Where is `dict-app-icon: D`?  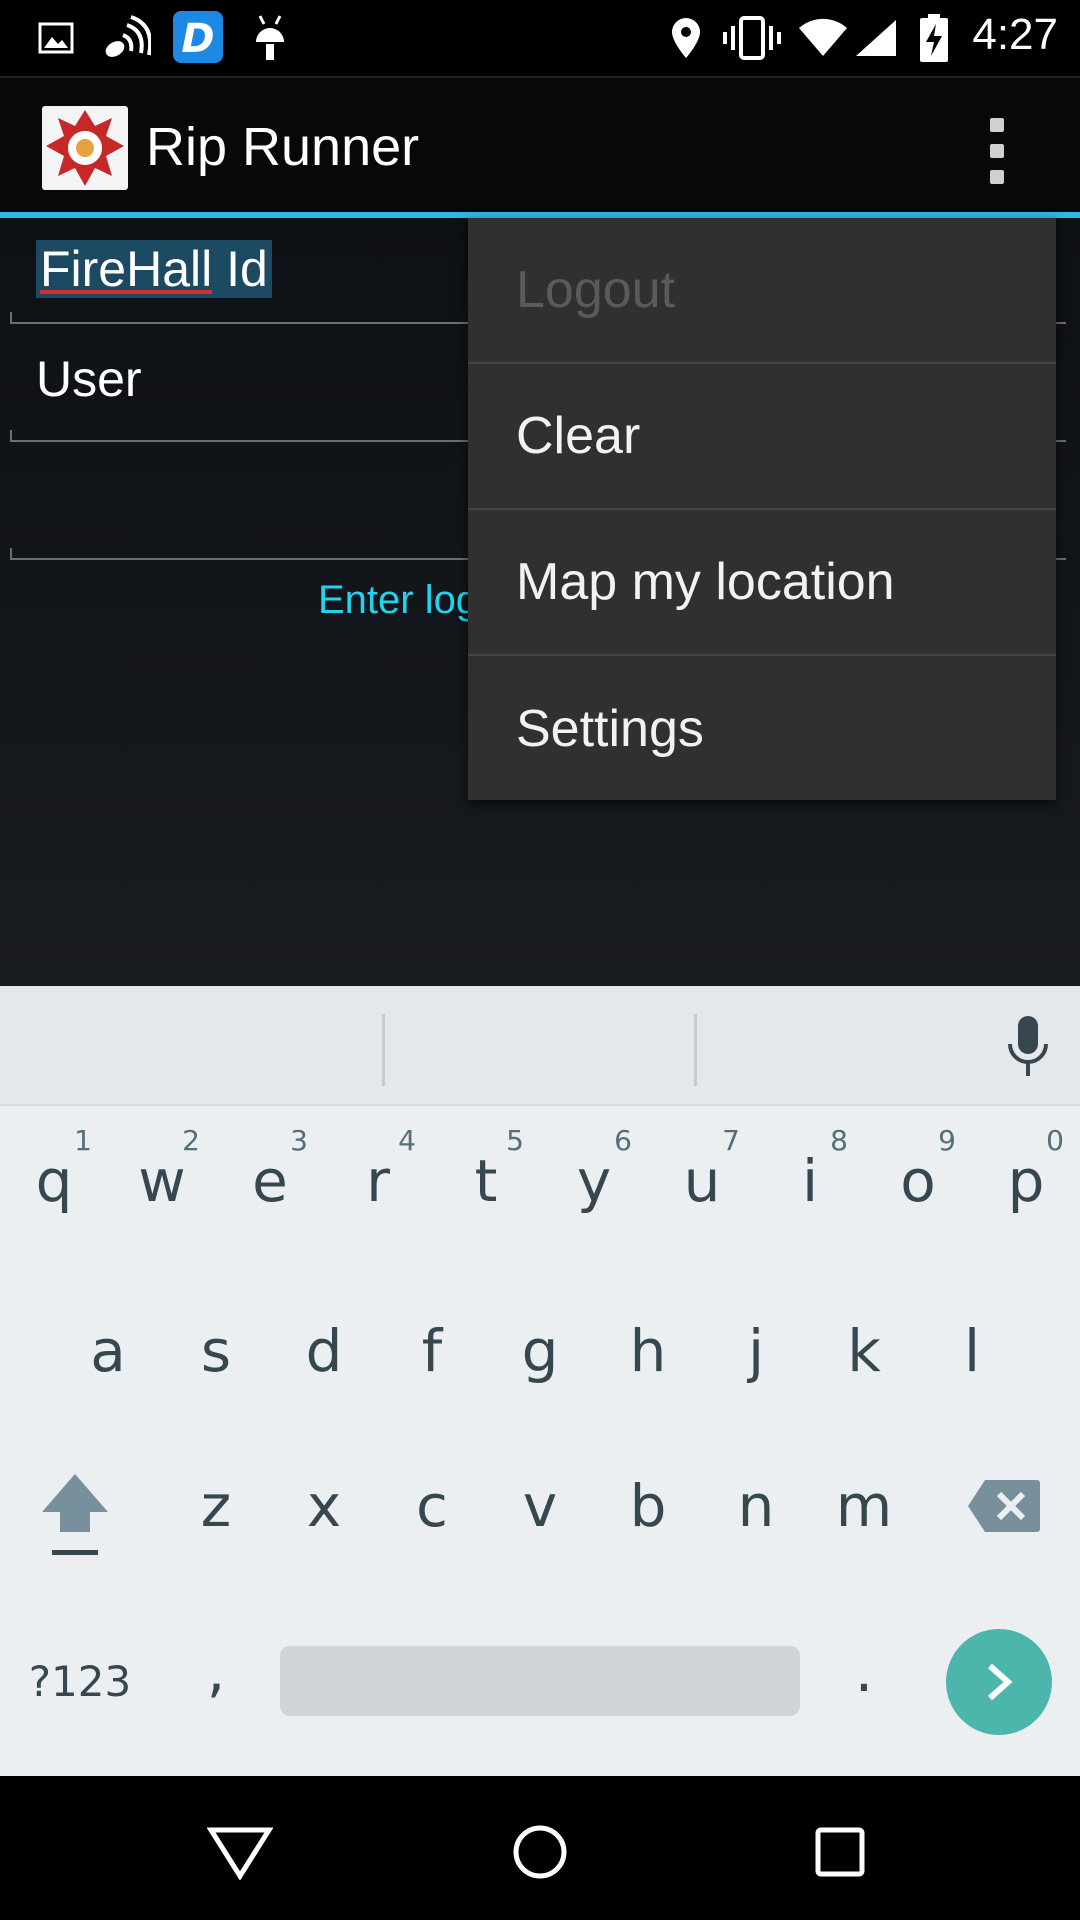 dict-app-icon: D is located at coordinates (198, 37).